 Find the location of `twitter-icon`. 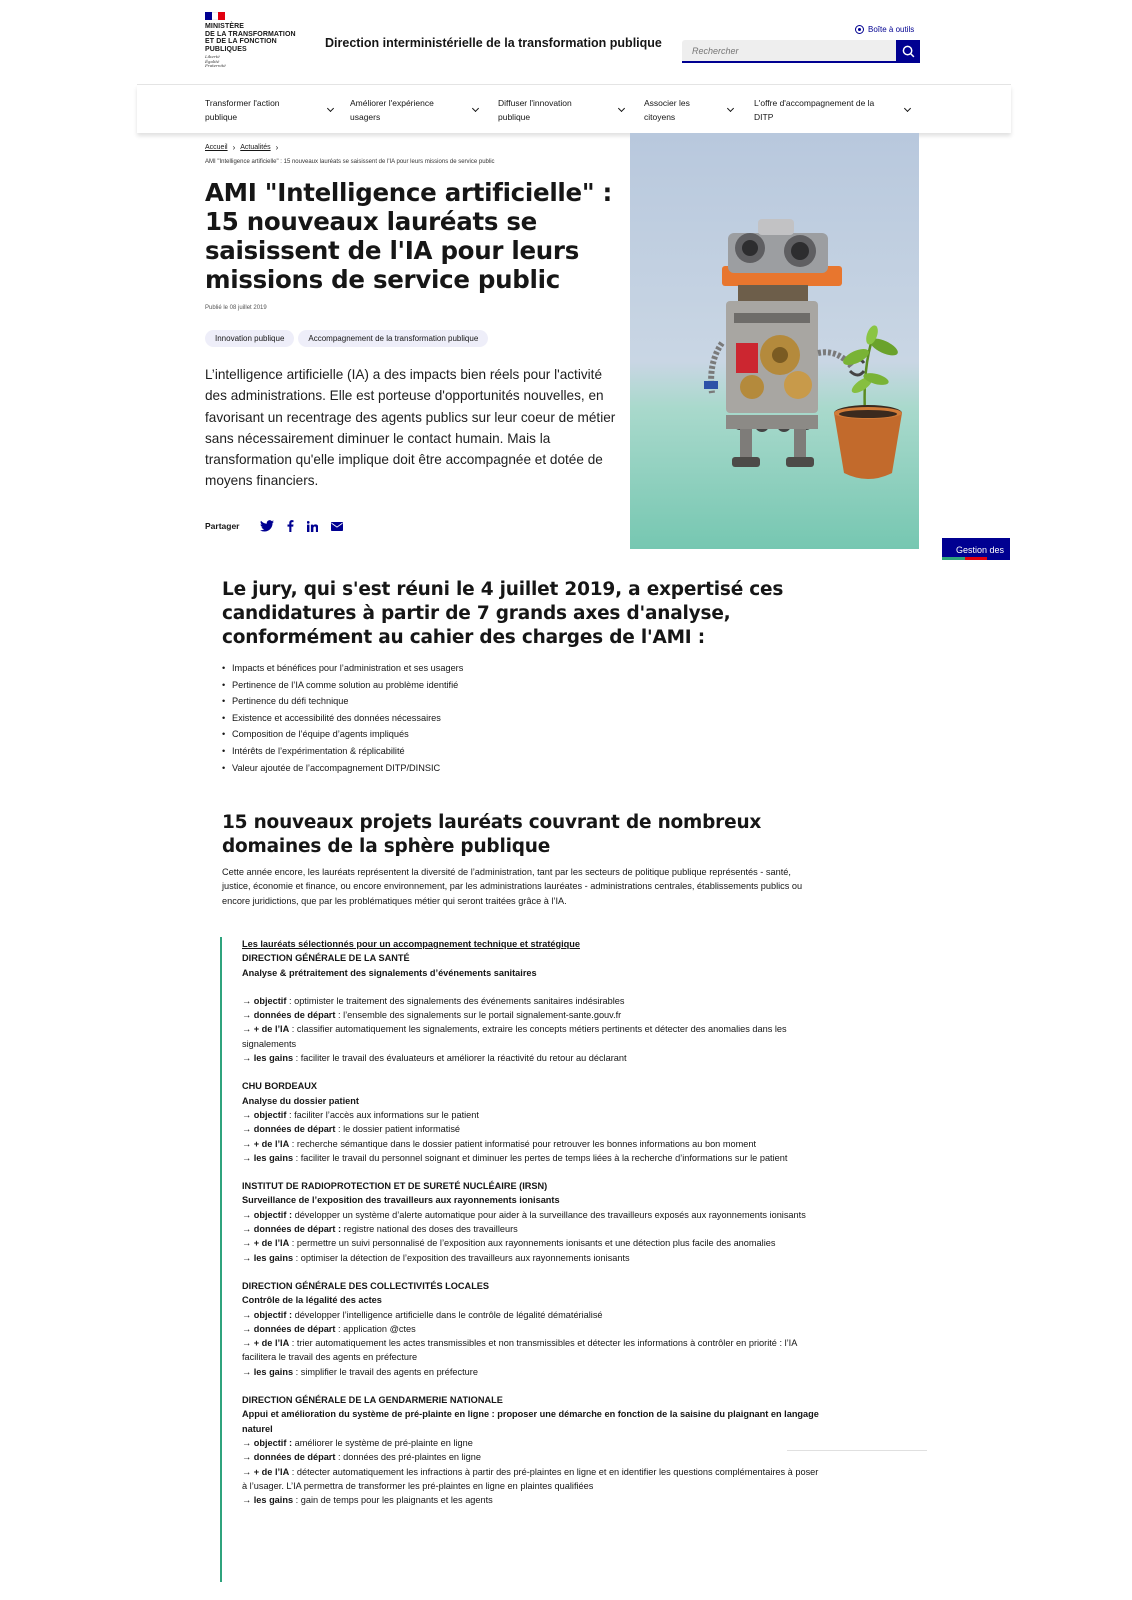

twitter-icon is located at coordinates (266, 526).